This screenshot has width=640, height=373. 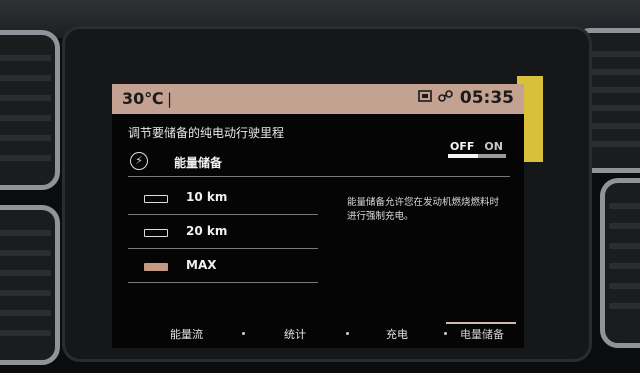 I want to click on description-text: 能量储备允许您在发动机燃烧燃料时进行强制充电。, so click(x=423, y=209).